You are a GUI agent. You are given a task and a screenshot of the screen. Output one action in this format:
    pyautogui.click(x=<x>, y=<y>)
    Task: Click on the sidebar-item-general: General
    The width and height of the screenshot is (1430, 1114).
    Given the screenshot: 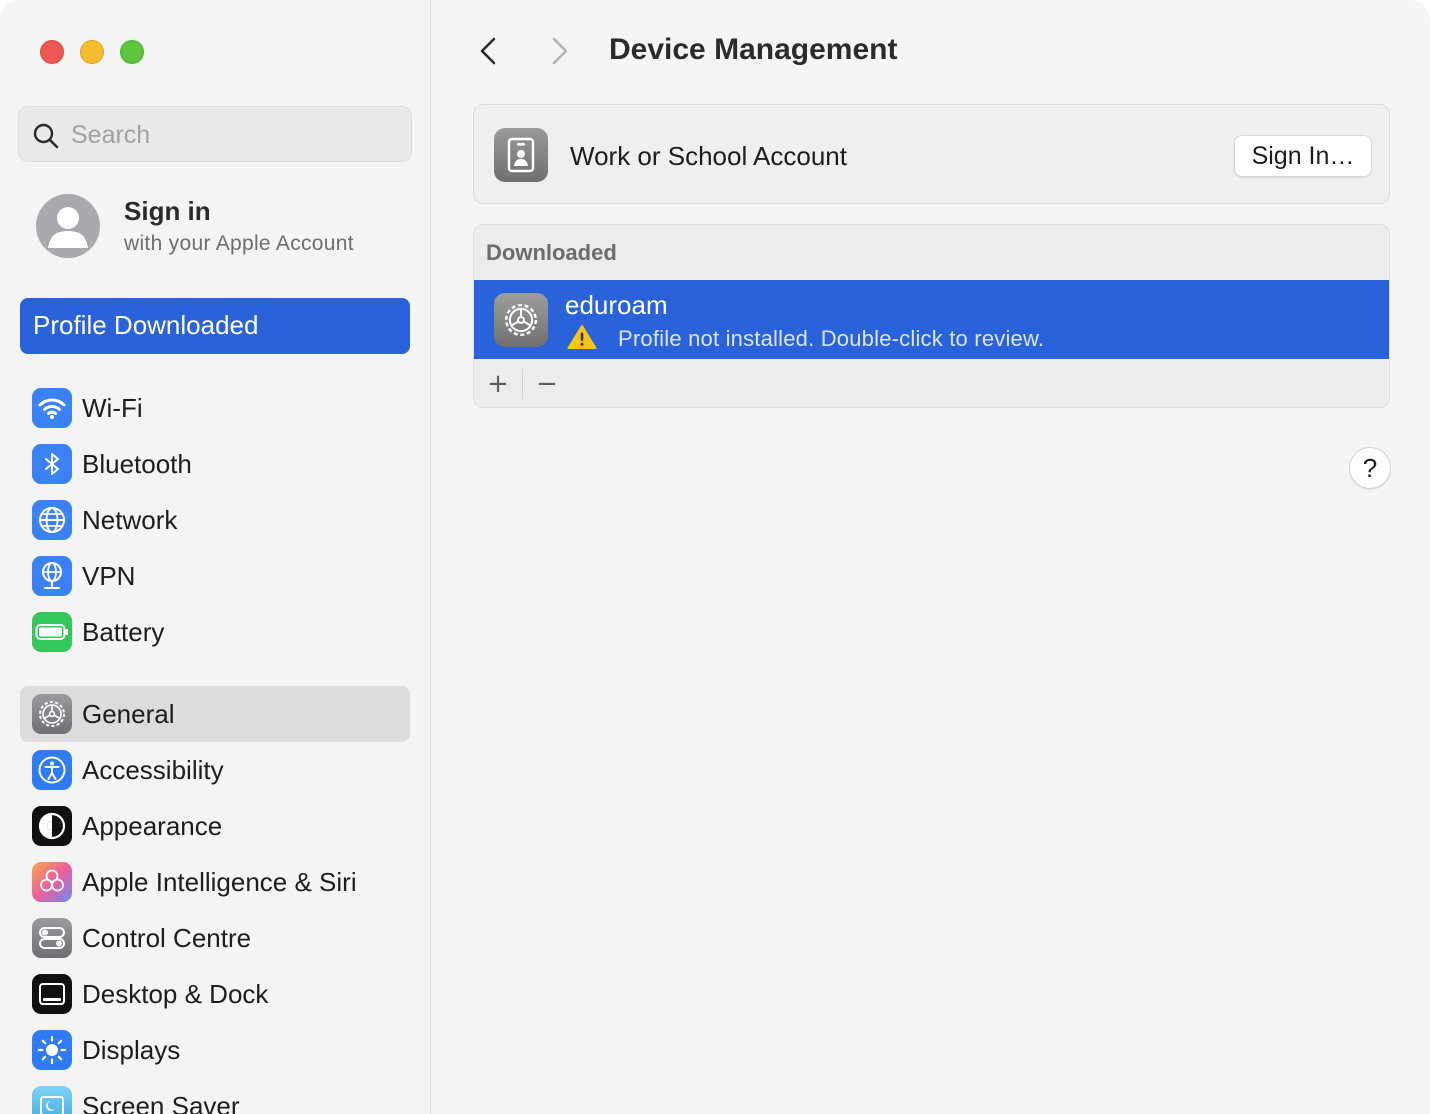 What is the action you would take?
    pyautogui.click(x=215, y=714)
    